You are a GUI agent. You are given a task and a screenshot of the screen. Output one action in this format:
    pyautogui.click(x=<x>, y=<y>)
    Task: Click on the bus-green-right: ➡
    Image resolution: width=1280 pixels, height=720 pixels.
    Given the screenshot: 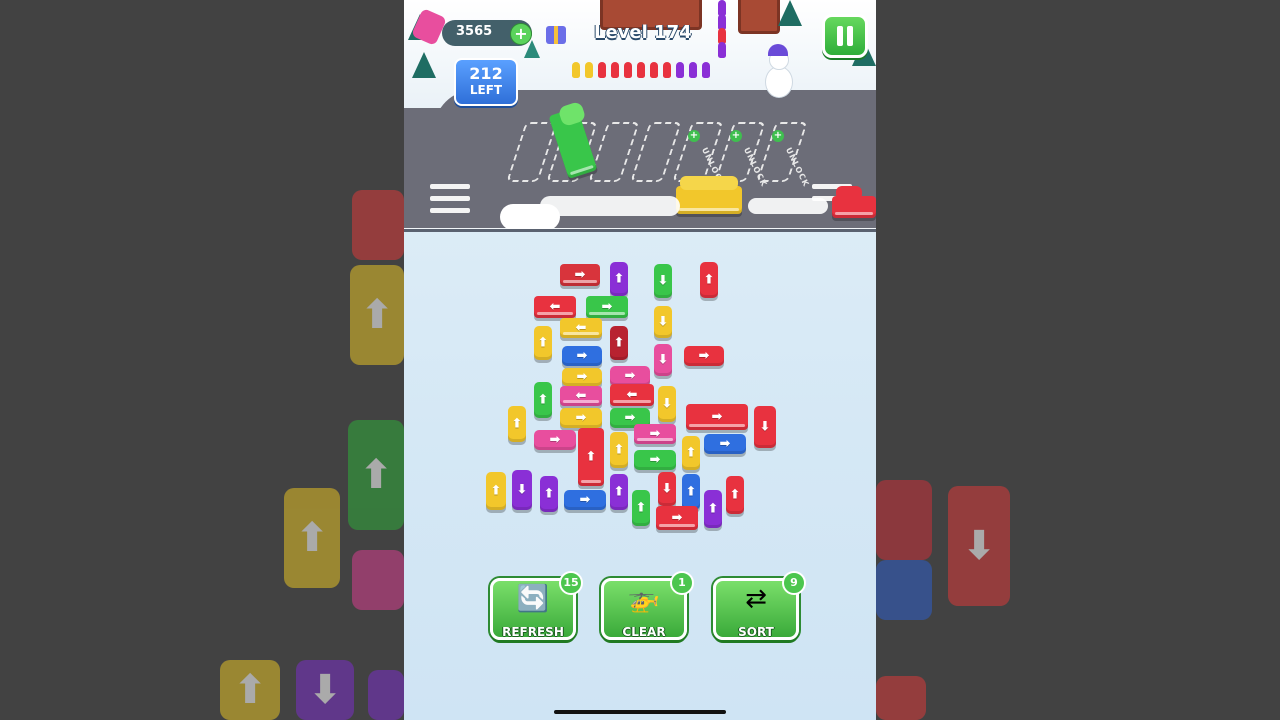 What is the action you would take?
    pyautogui.click(x=607, y=307)
    